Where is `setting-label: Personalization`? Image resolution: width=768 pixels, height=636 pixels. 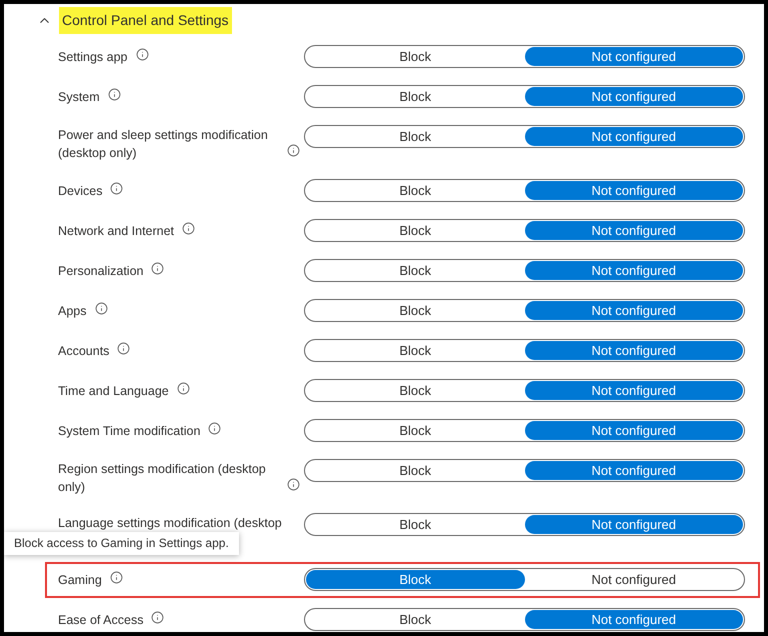
setting-label: Personalization is located at coordinates (101, 271).